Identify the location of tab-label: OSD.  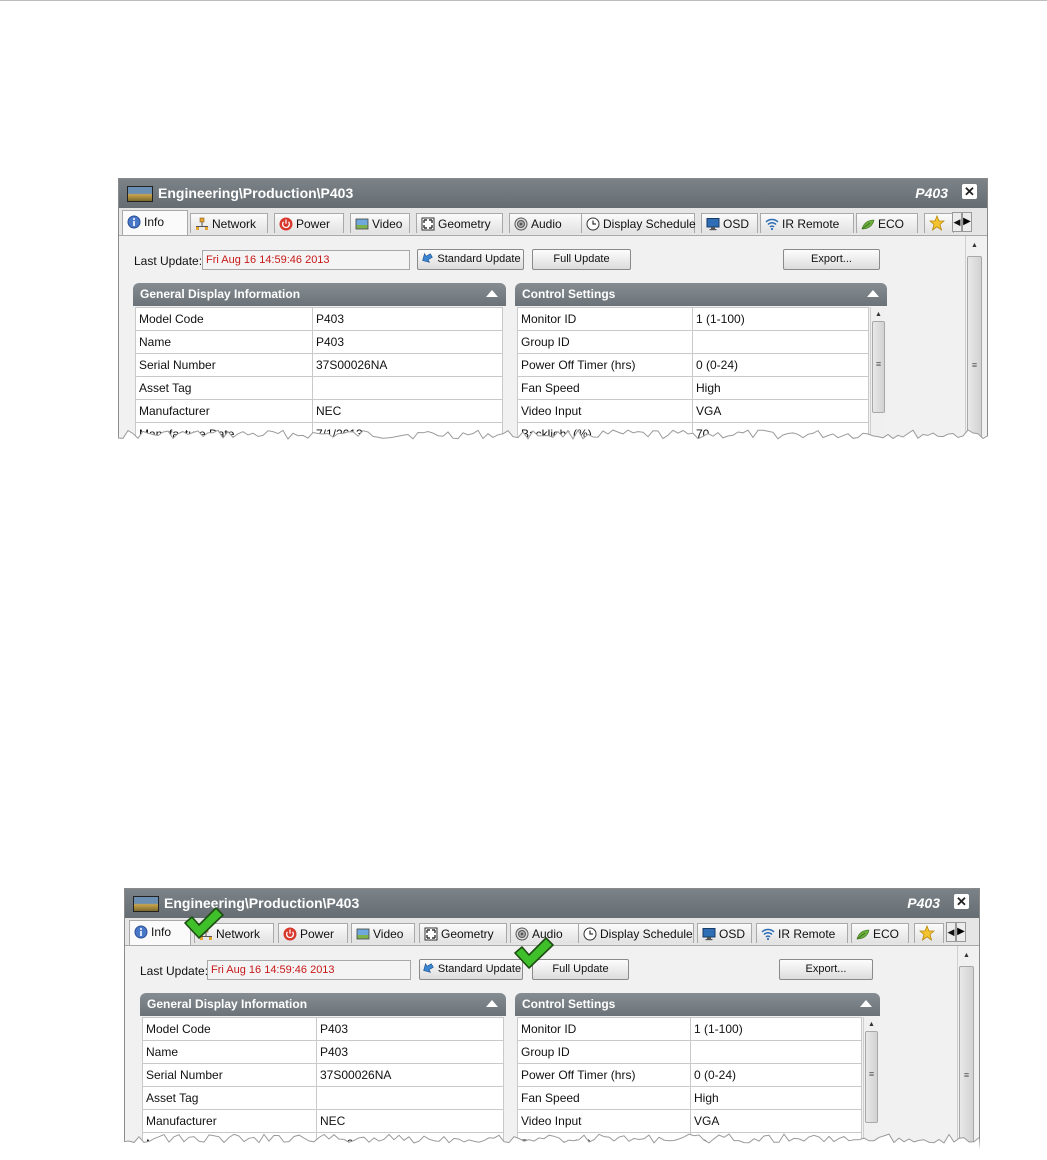
(736, 224).